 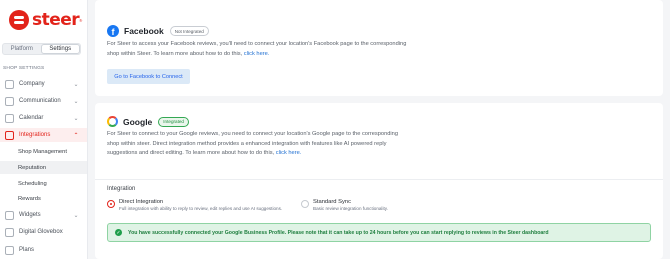 What do you see at coordinates (35, 135) in the screenshot?
I see `sidebar-item-label: Integrations` at bounding box center [35, 135].